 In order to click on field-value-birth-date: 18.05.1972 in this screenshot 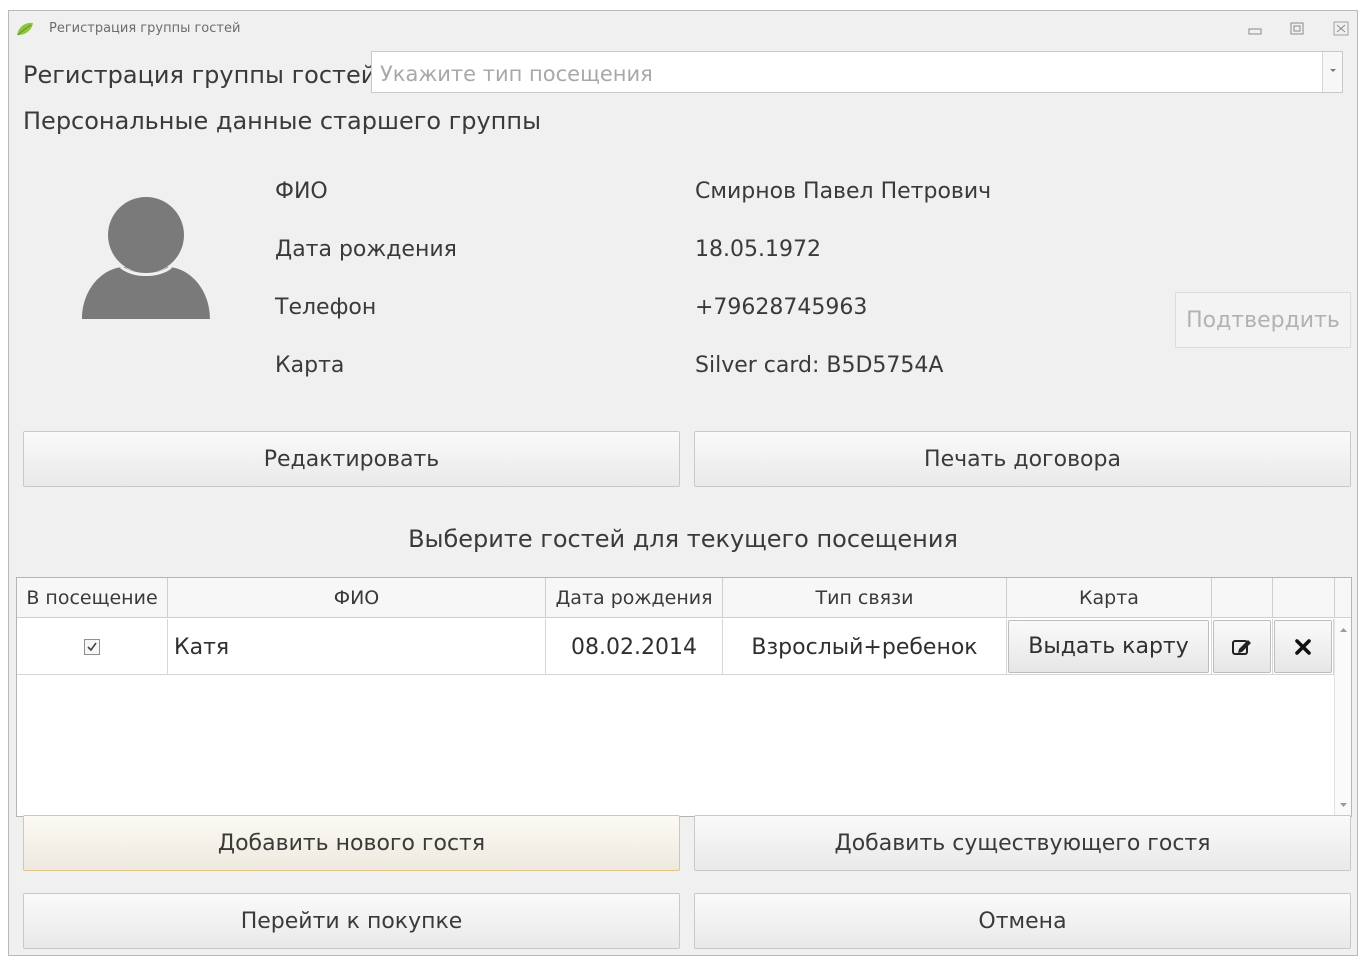, I will do `click(758, 249)`.